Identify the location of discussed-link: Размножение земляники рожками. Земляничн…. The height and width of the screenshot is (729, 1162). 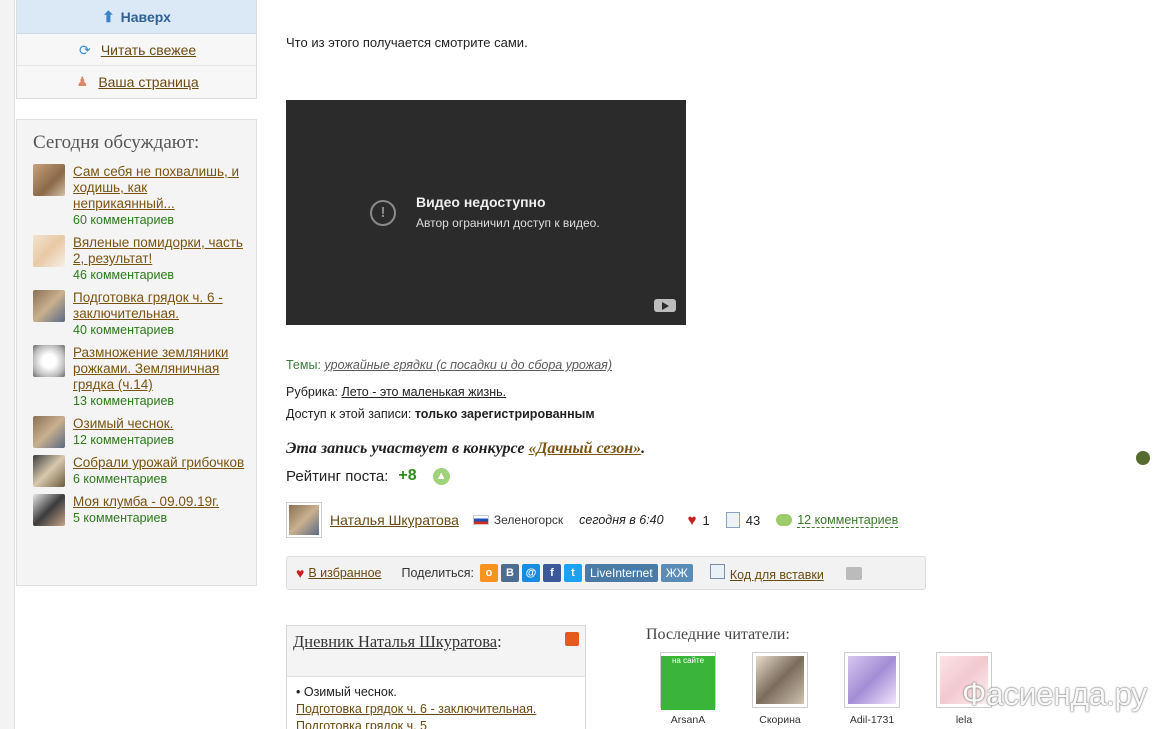
(150, 368).